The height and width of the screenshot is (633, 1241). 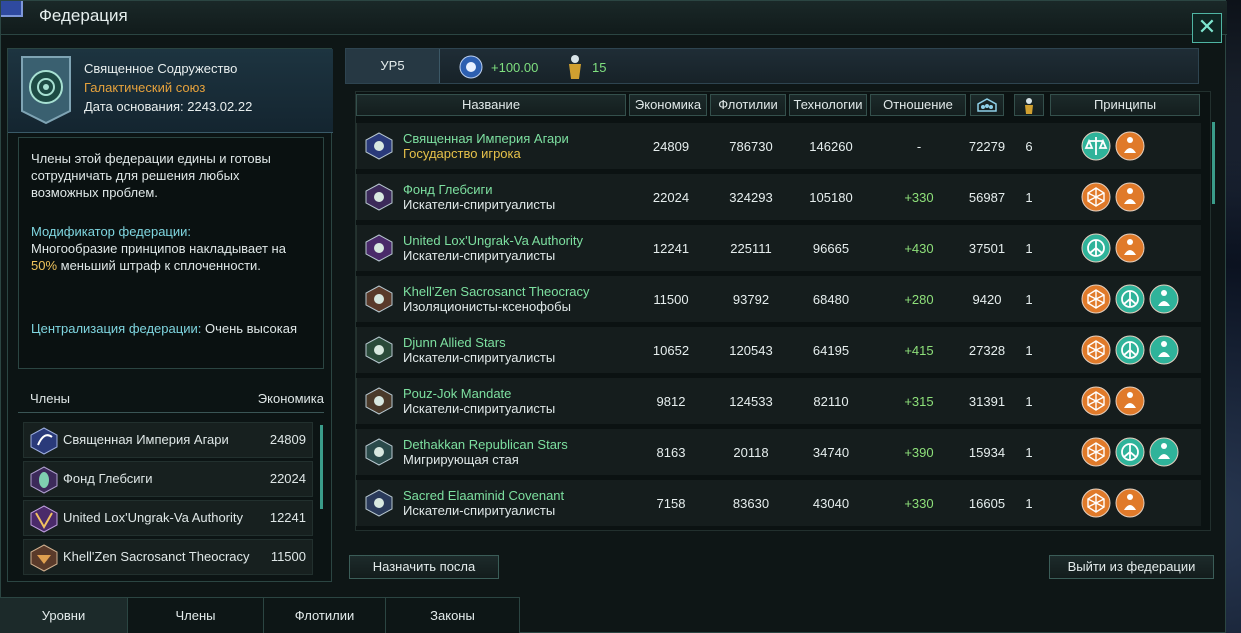 What do you see at coordinates (1213, 163) in the screenshot?
I see `table-scrollbar` at bounding box center [1213, 163].